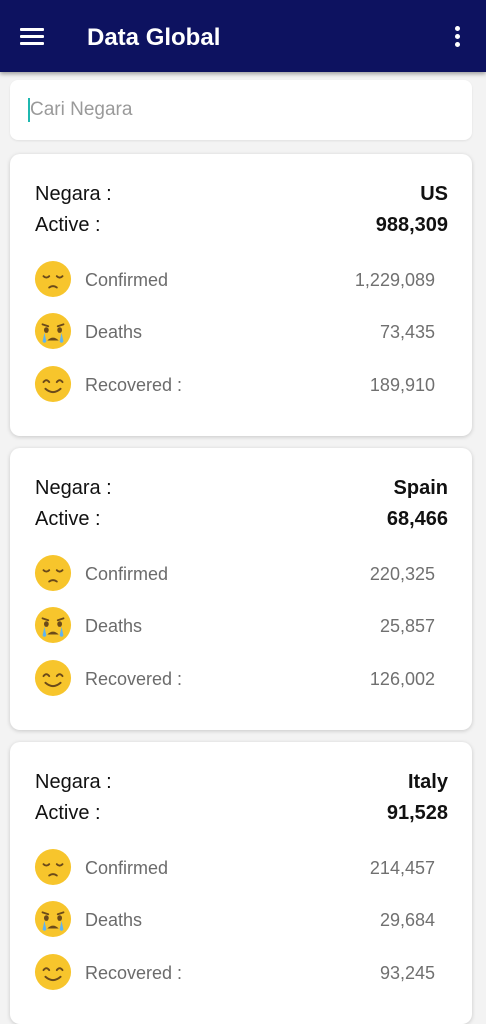  What do you see at coordinates (458, 37) in the screenshot?
I see `more-options-icon` at bounding box center [458, 37].